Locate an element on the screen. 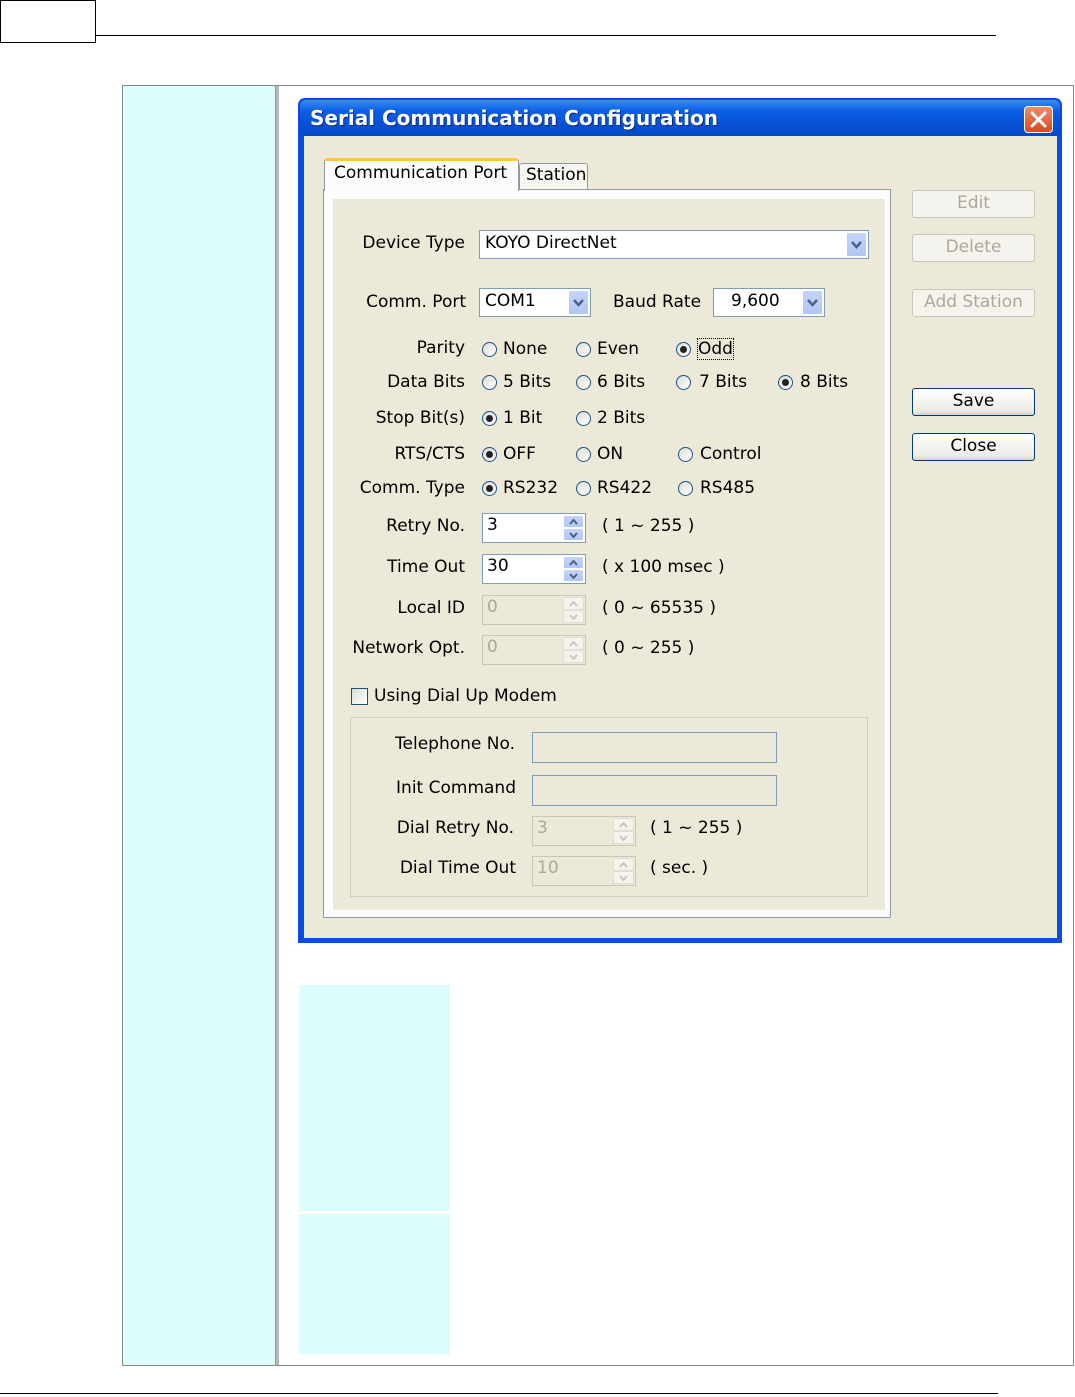 The width and height of the screenshot is (1075, 1397). parity-label: Parity is located at coordinates (440, 348).